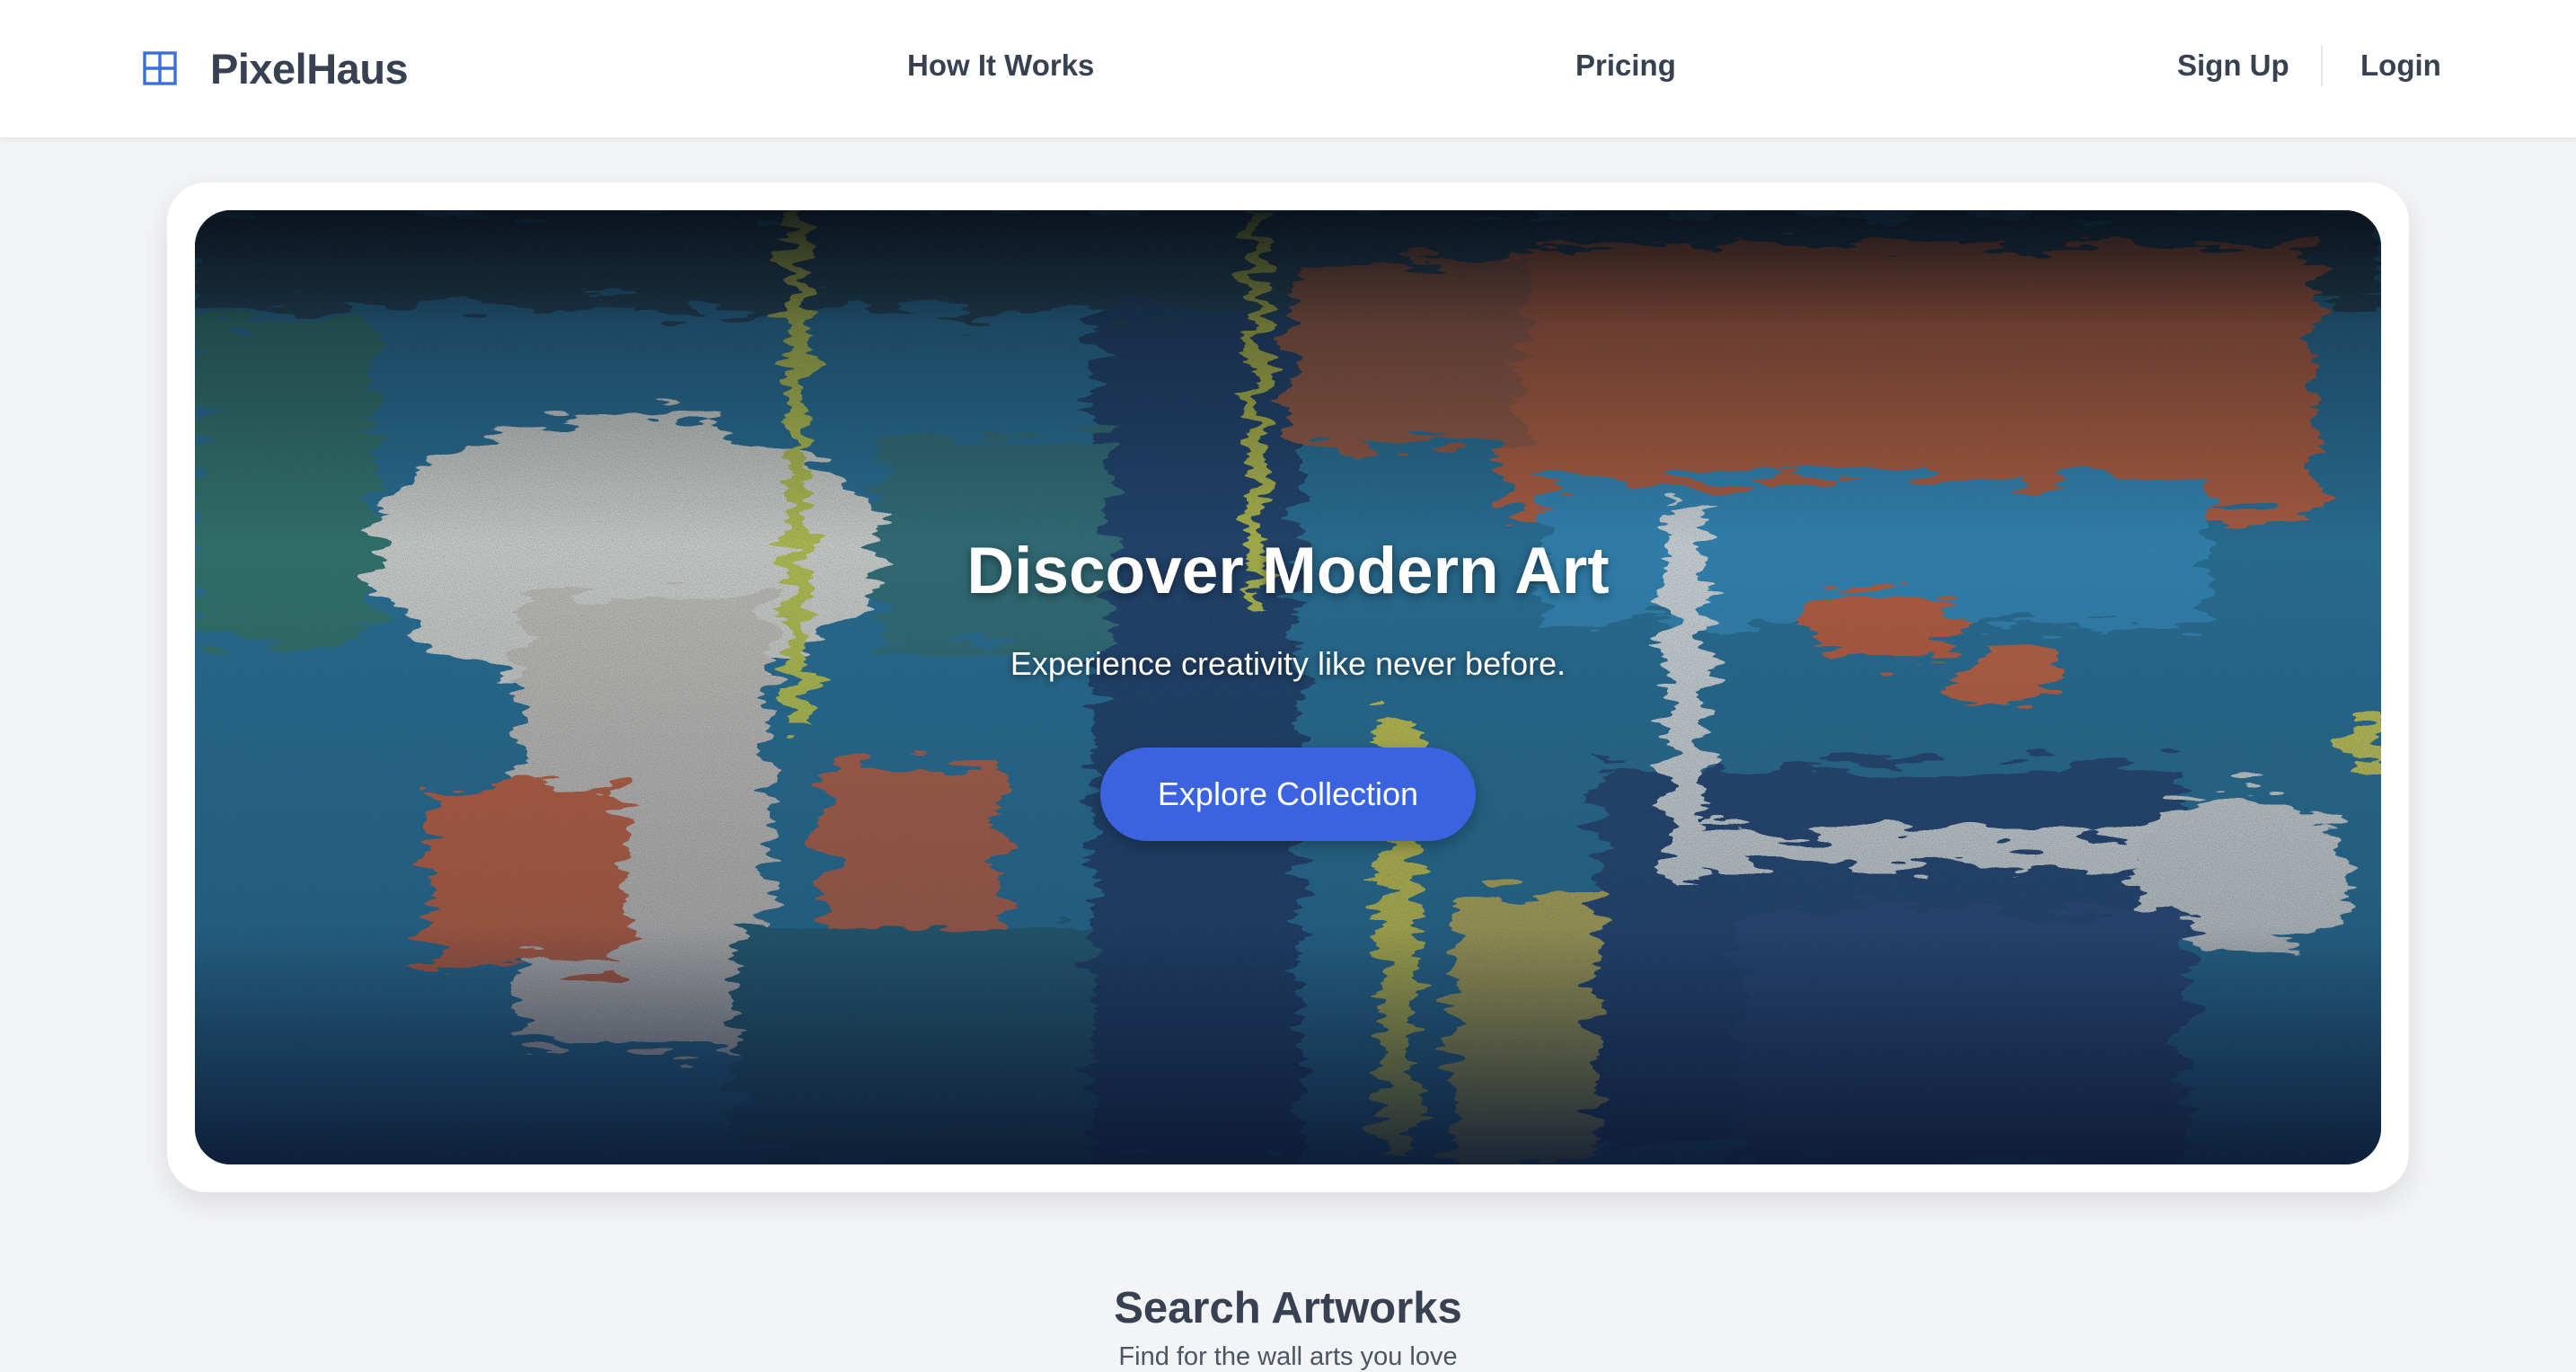  I want to click on nav-link-sign-up: Sign Up, so click(2233, 66).